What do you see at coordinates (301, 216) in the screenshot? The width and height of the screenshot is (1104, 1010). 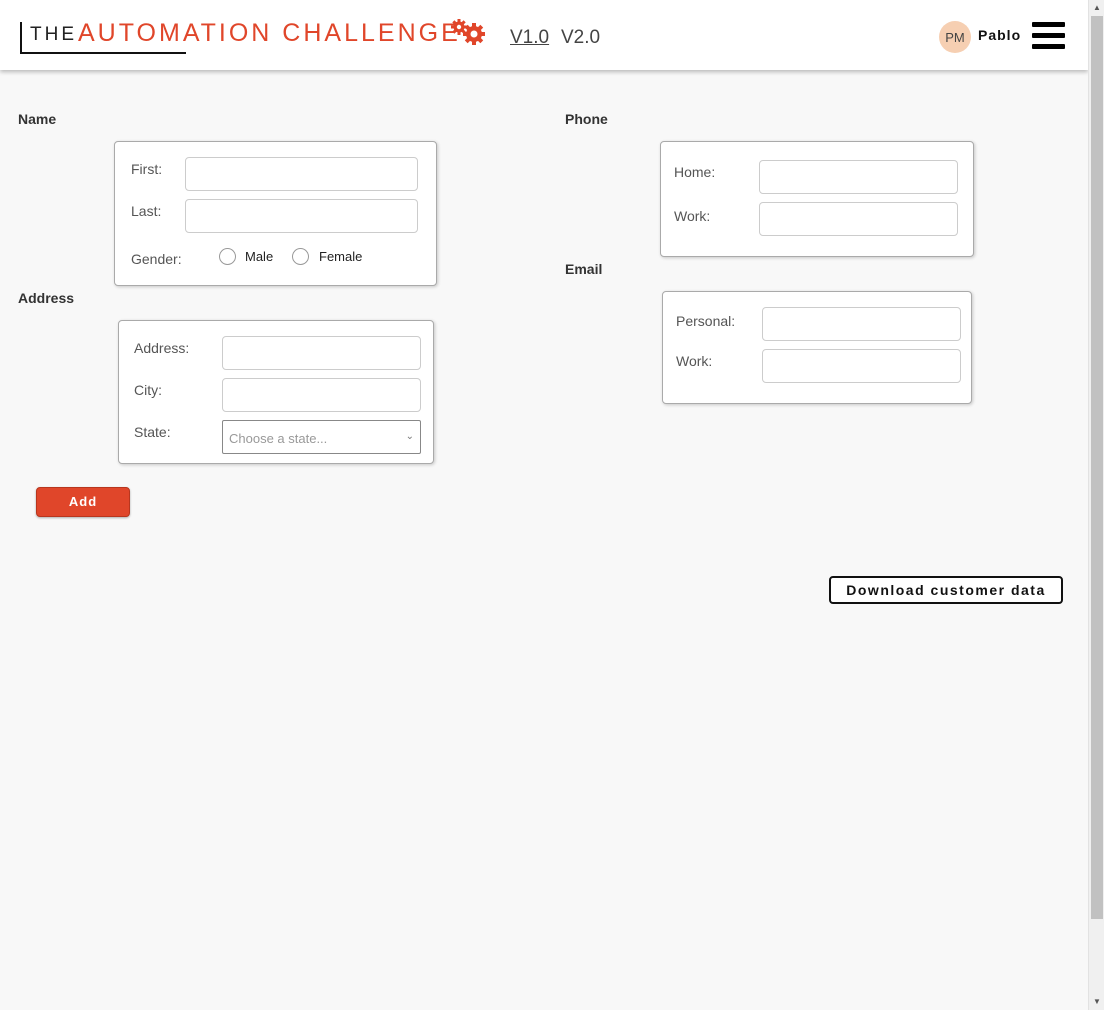 I see `last-name-input` at bounding box center [301, 216].